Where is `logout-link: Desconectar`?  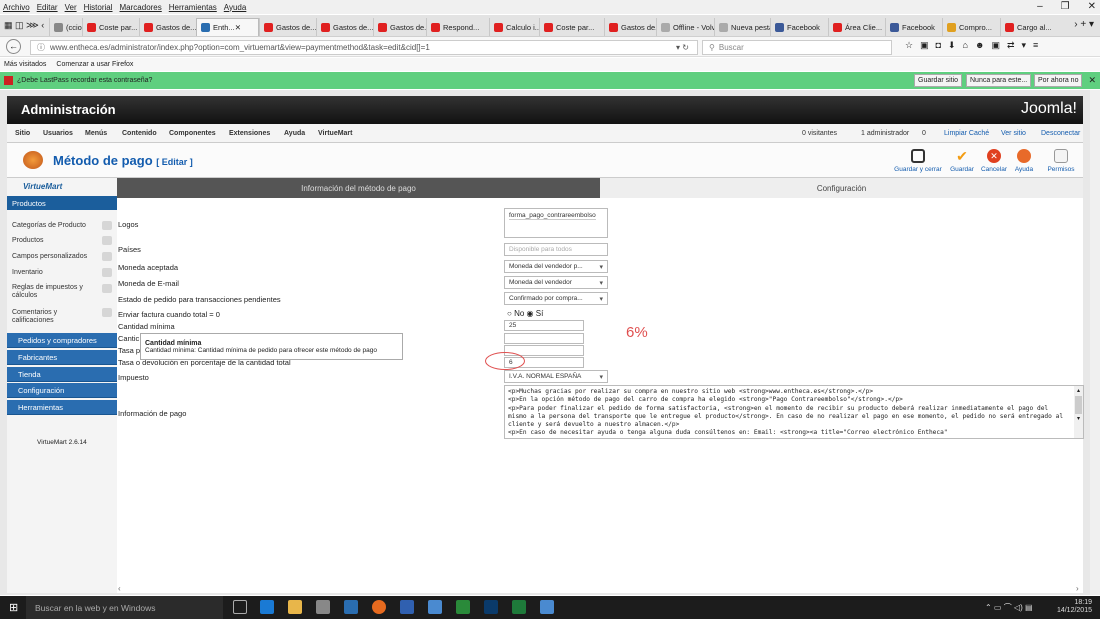
logout-link: Desconectar is located at coordinates (1060, 133).